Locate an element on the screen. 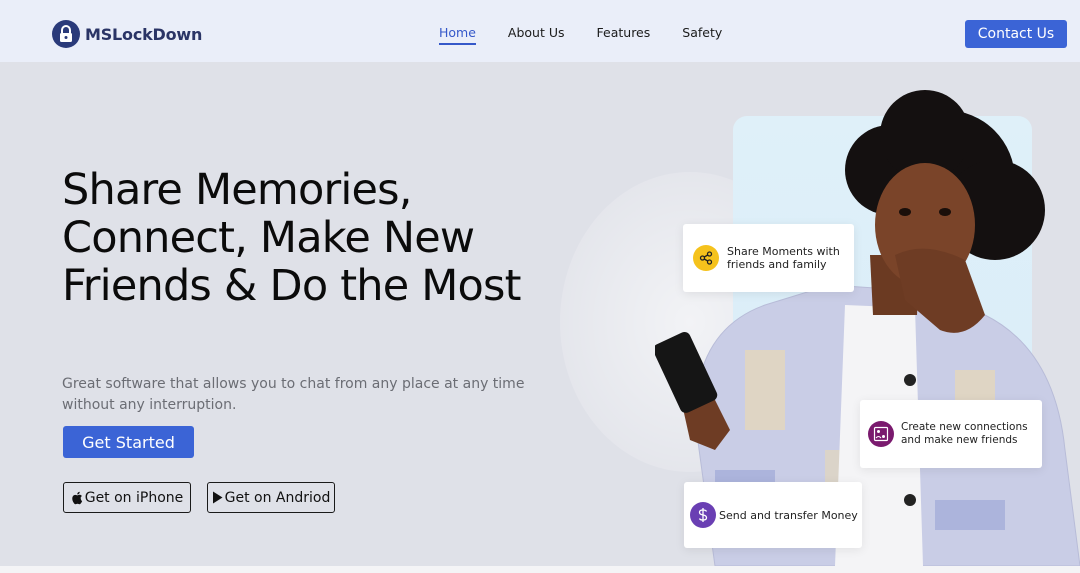  dollar-icon is located at coordinates (703, 515).